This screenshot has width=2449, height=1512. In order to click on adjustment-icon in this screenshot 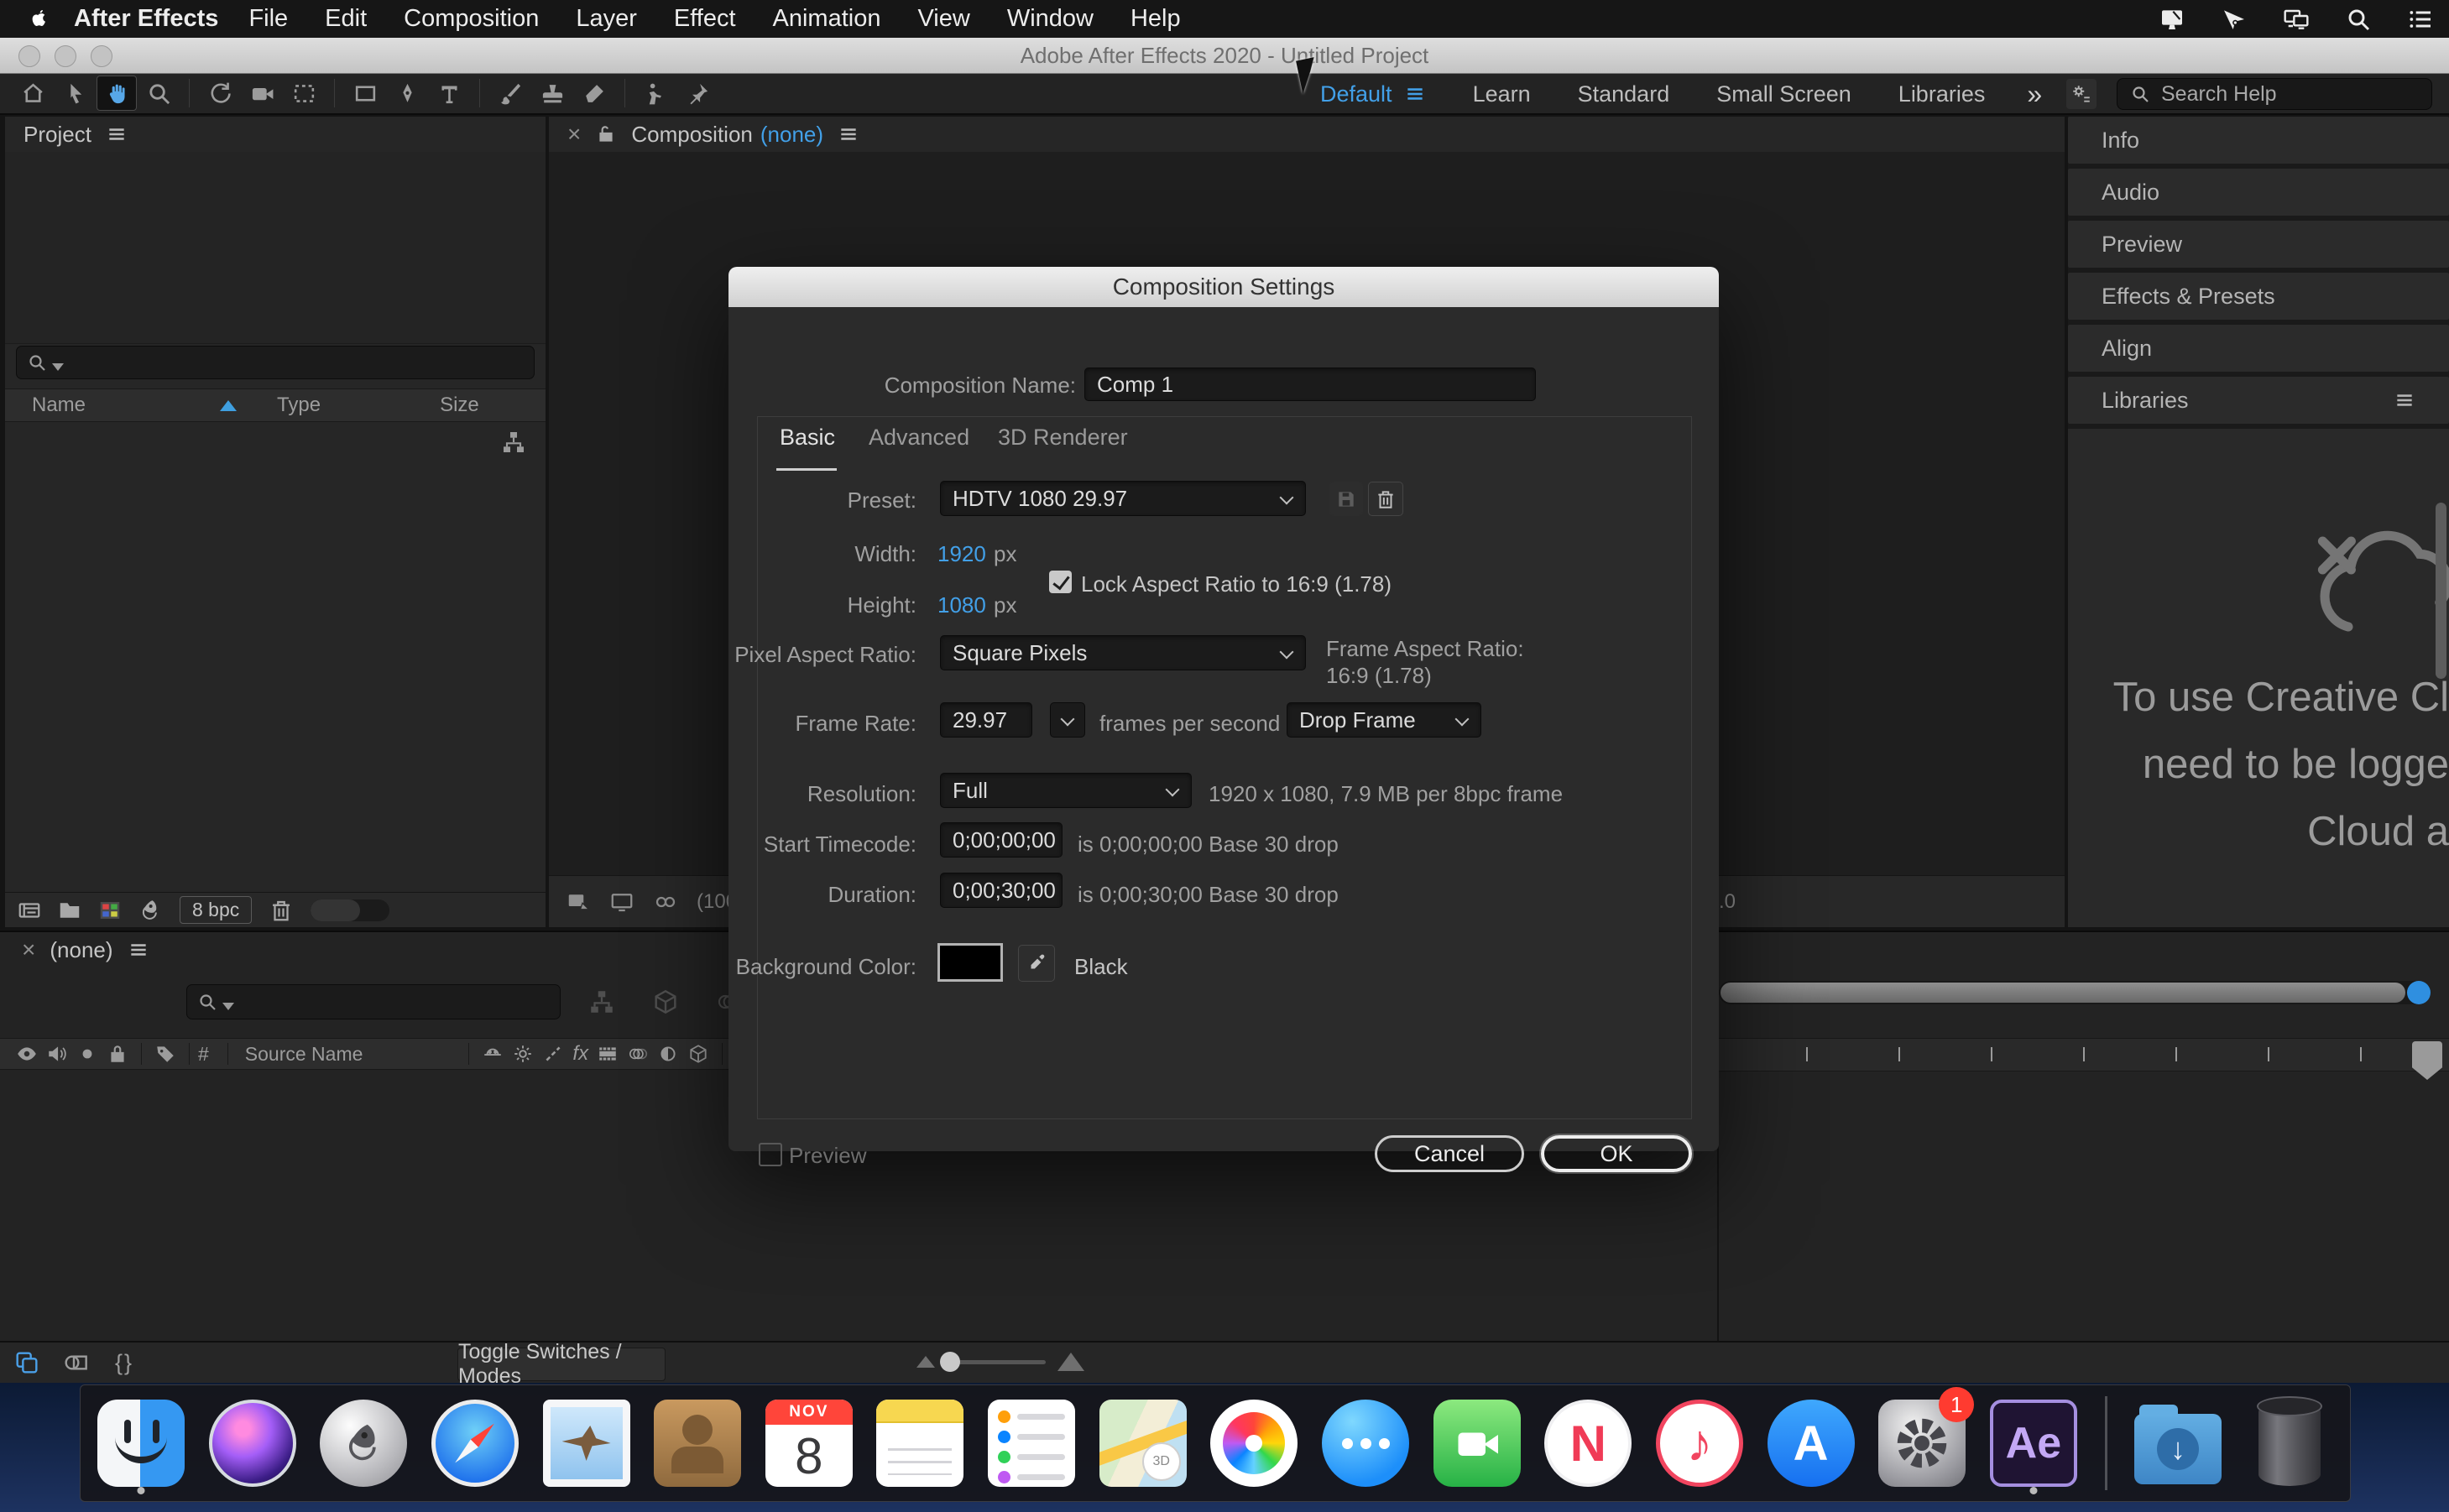, I will do `click(668, 1054)`.